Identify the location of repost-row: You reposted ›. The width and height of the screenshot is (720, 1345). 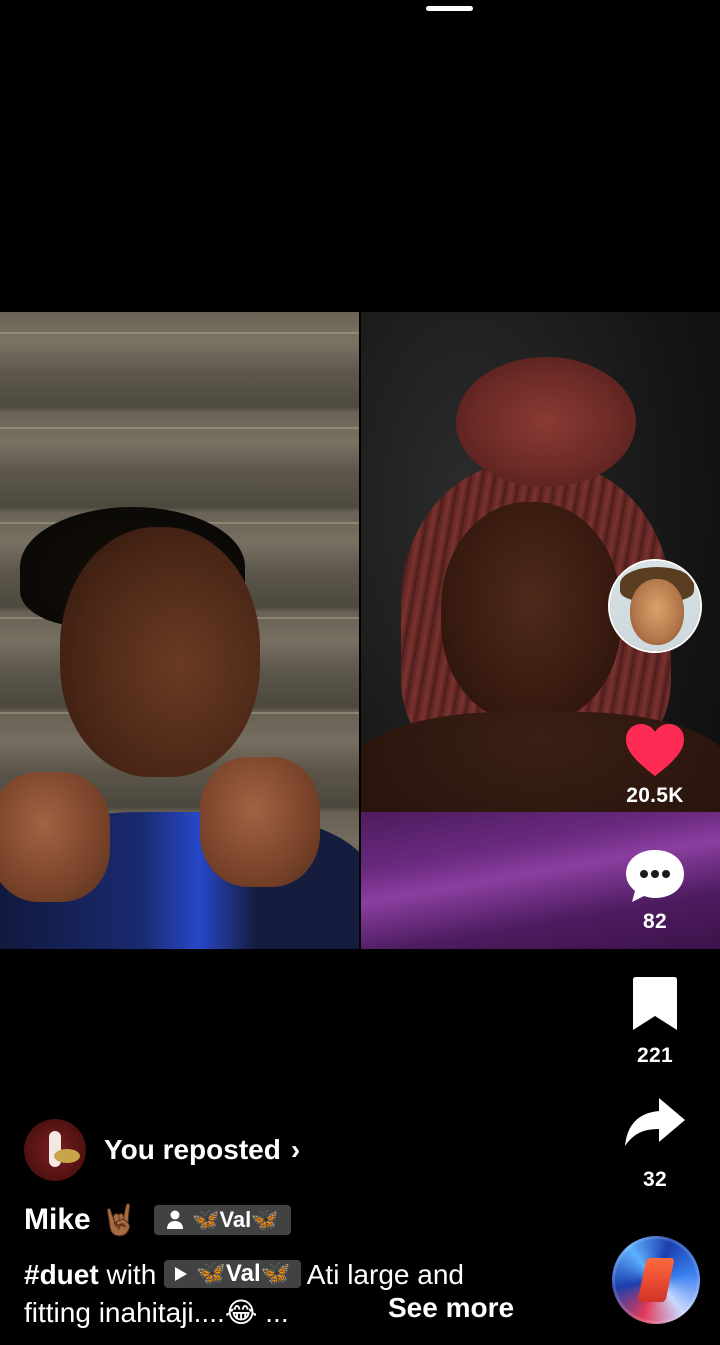
(162, 1150).